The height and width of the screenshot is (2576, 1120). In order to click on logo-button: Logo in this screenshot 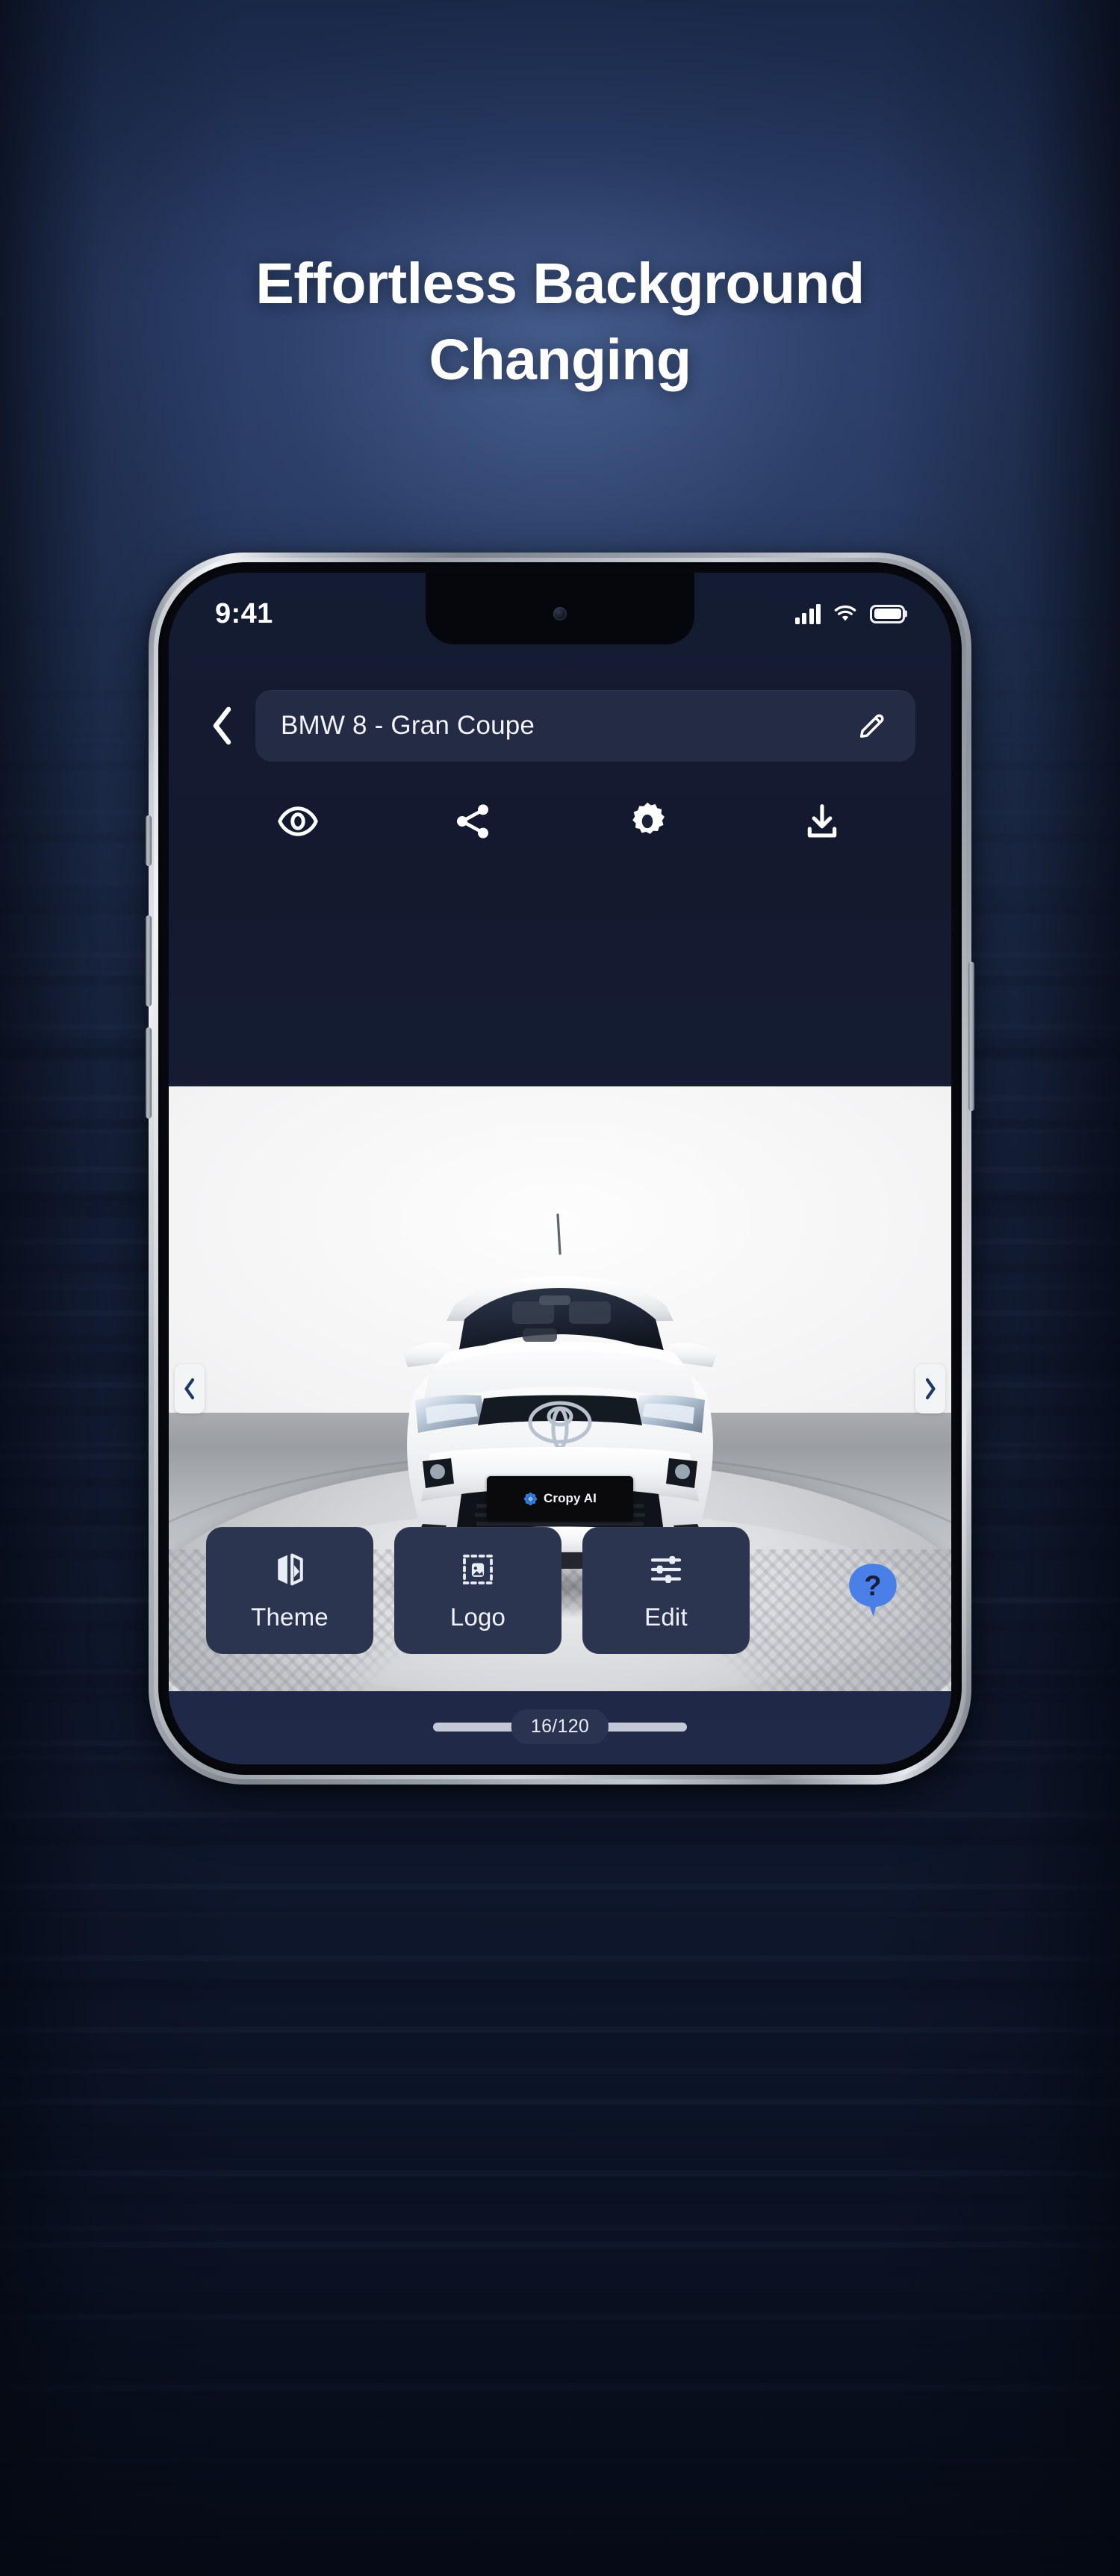, I will do `click(477, 1590)`.